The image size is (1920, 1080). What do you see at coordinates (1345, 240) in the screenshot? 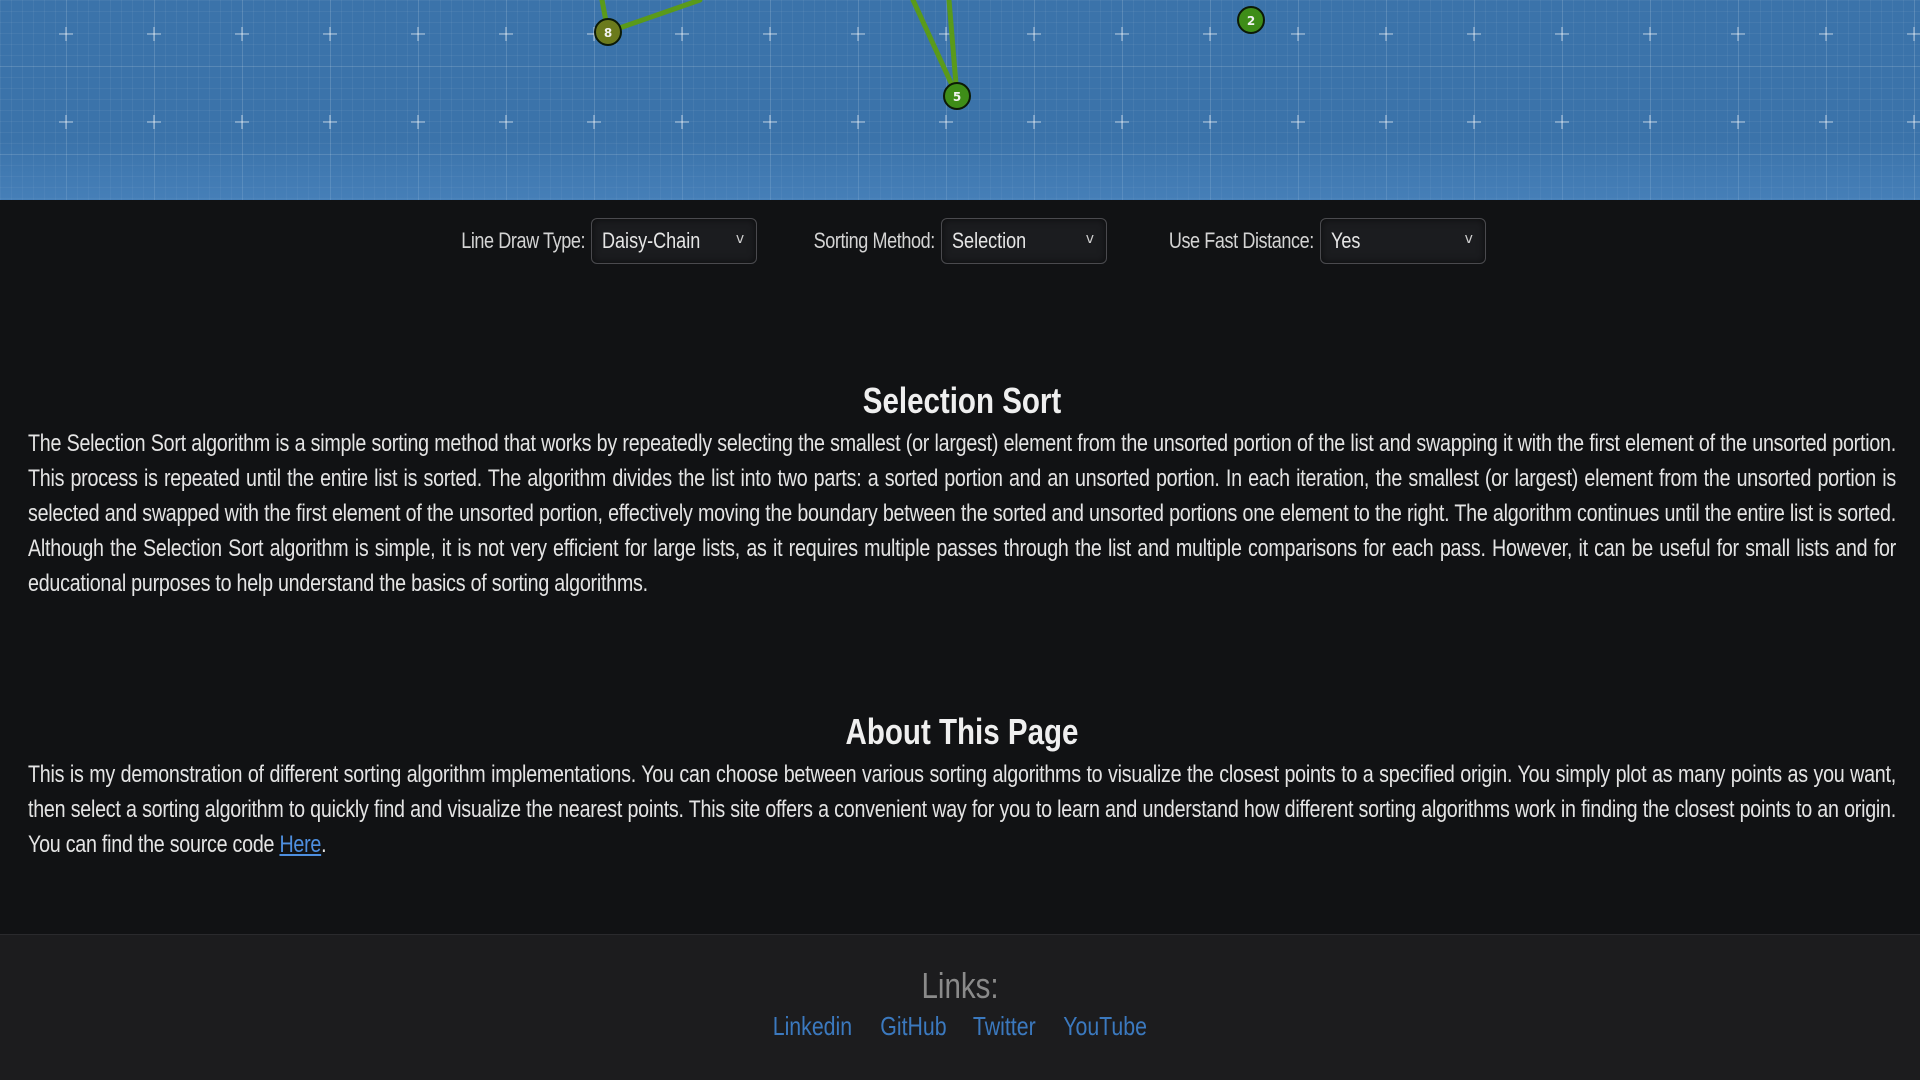
I see `fast-distance-value: Yes` at bounding box center [1345, 240].